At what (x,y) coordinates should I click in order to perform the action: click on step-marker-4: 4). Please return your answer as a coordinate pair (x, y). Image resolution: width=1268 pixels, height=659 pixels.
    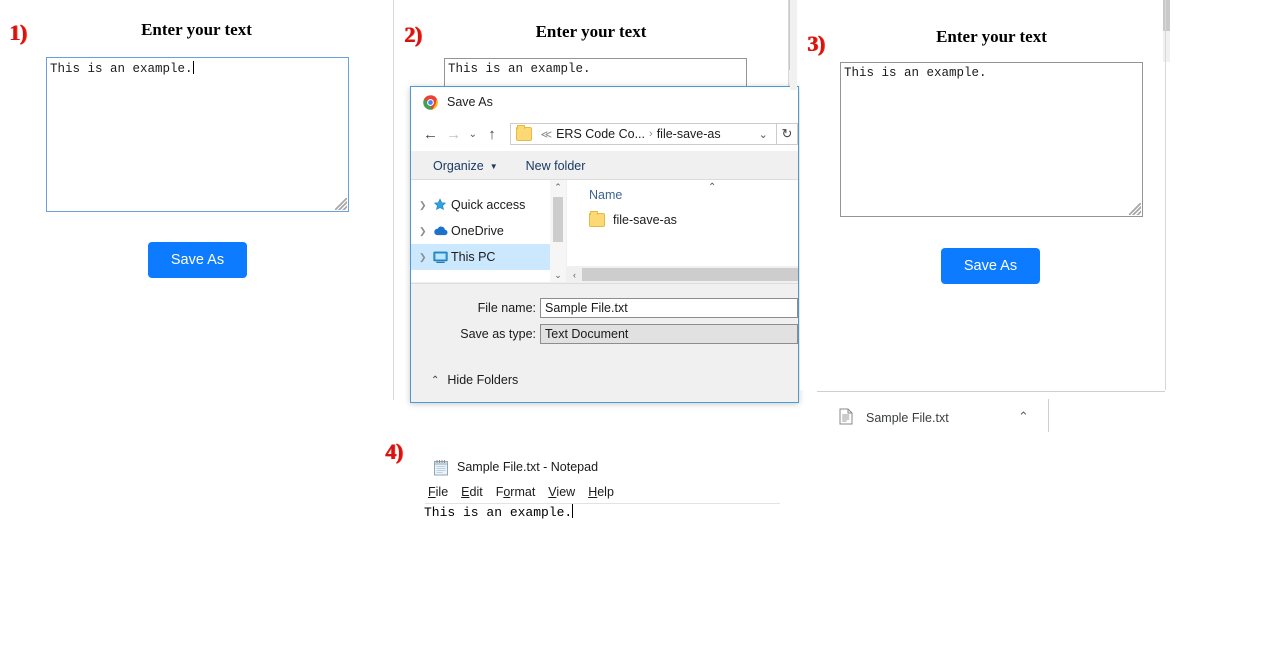
    Looking at the image, I should click on (394, 451).